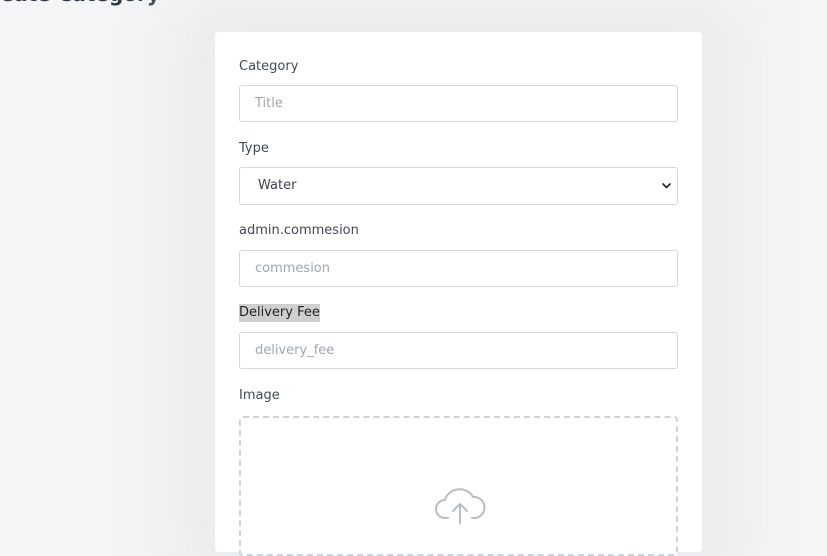  I want to click on type-select-value: Water, so click(277, 185).